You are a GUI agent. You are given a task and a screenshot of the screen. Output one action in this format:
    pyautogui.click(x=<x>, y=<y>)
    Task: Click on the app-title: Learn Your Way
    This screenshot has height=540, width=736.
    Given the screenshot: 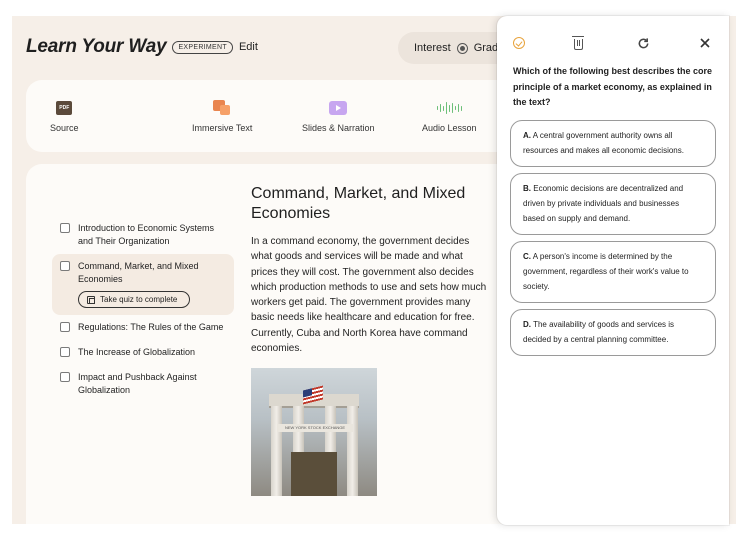 What is the action you would take?
    pyautogui.click(x=96, y=46)
    